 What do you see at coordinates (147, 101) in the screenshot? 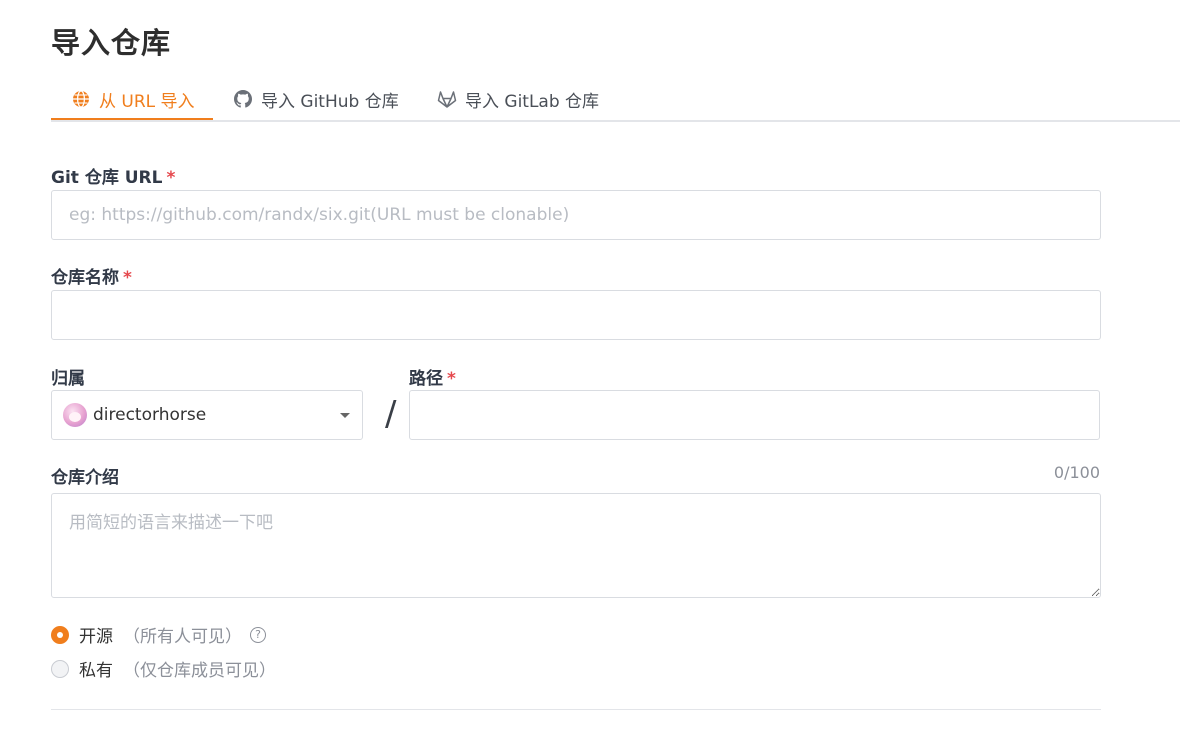
I see `tab-label: 从 URL 导入` at bounding box center [147, 101].